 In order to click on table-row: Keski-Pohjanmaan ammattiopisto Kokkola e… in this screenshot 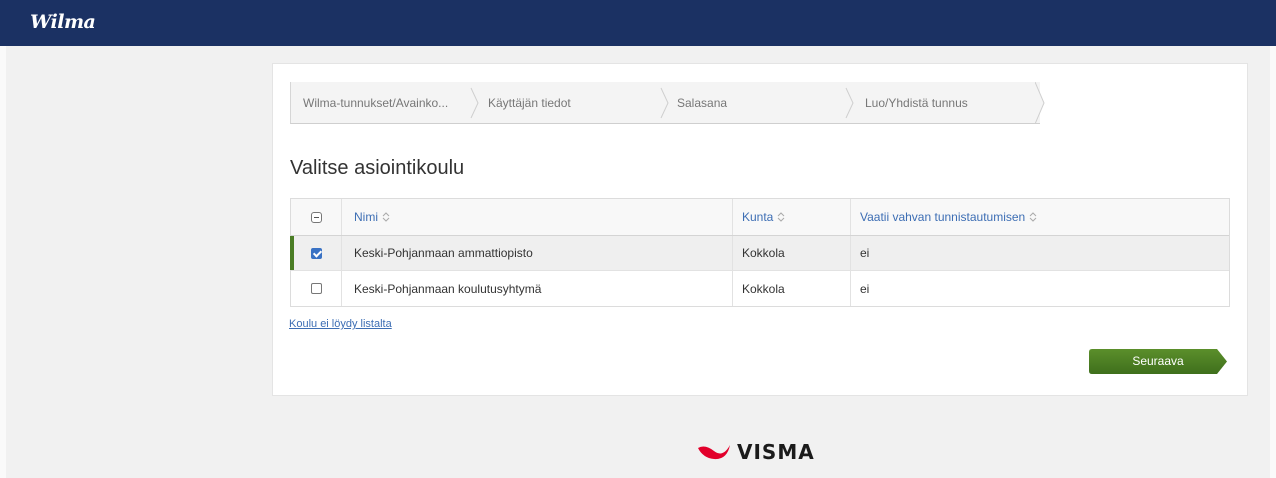, I will do `click(759, 253)`.